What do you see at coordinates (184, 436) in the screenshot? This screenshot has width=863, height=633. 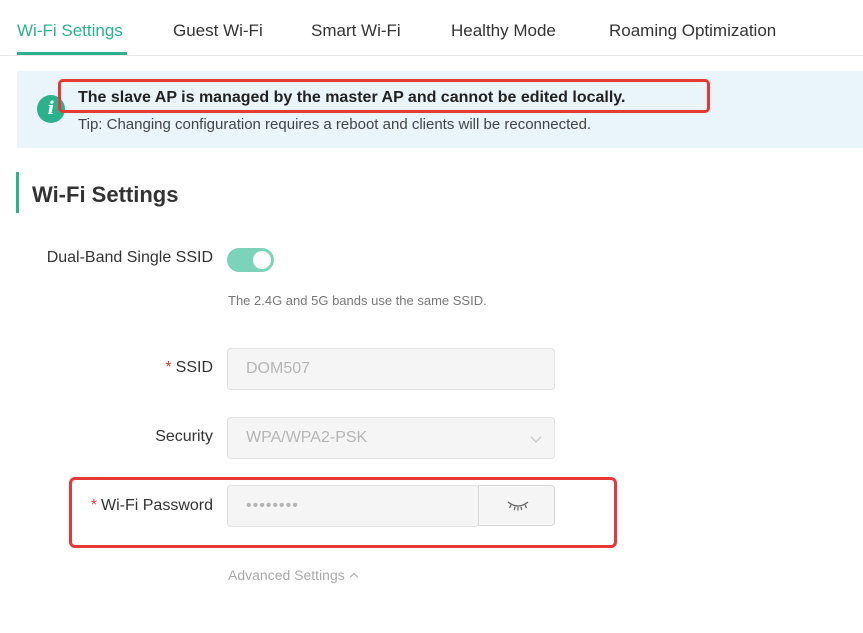 I see `security-label: Security` at bounding box center [184, 436].